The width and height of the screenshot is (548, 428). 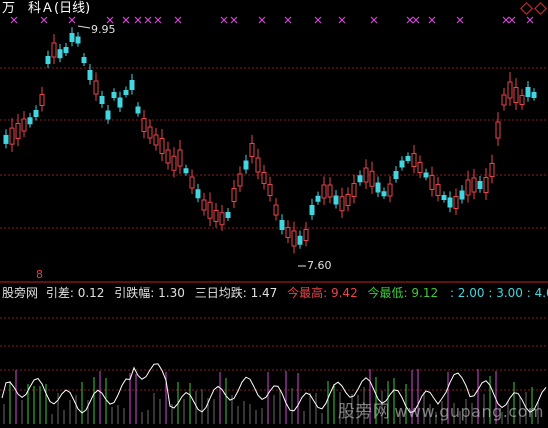 What do you see at coordinates (425, 293) in the screenshot?
I see `zuidi-value: 9.12` at bounding box center [425, 293].